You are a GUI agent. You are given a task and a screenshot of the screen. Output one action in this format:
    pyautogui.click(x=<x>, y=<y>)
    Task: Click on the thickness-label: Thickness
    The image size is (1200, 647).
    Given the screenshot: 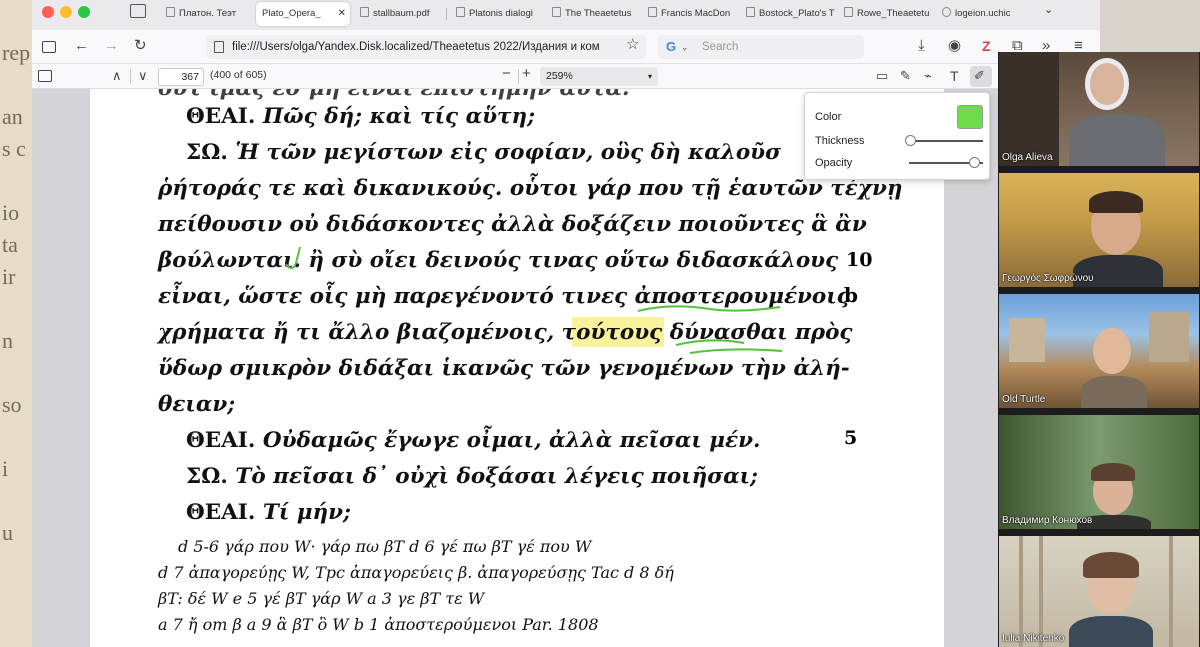 What is the action you would take?
    pyautogui.click(x=840, y=141)
    